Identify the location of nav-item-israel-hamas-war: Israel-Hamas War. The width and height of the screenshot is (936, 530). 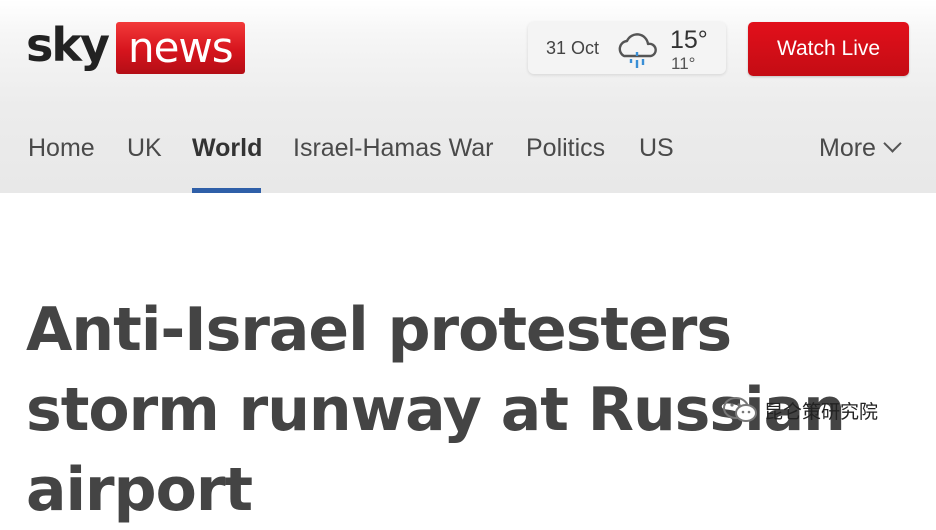
(393, 148).